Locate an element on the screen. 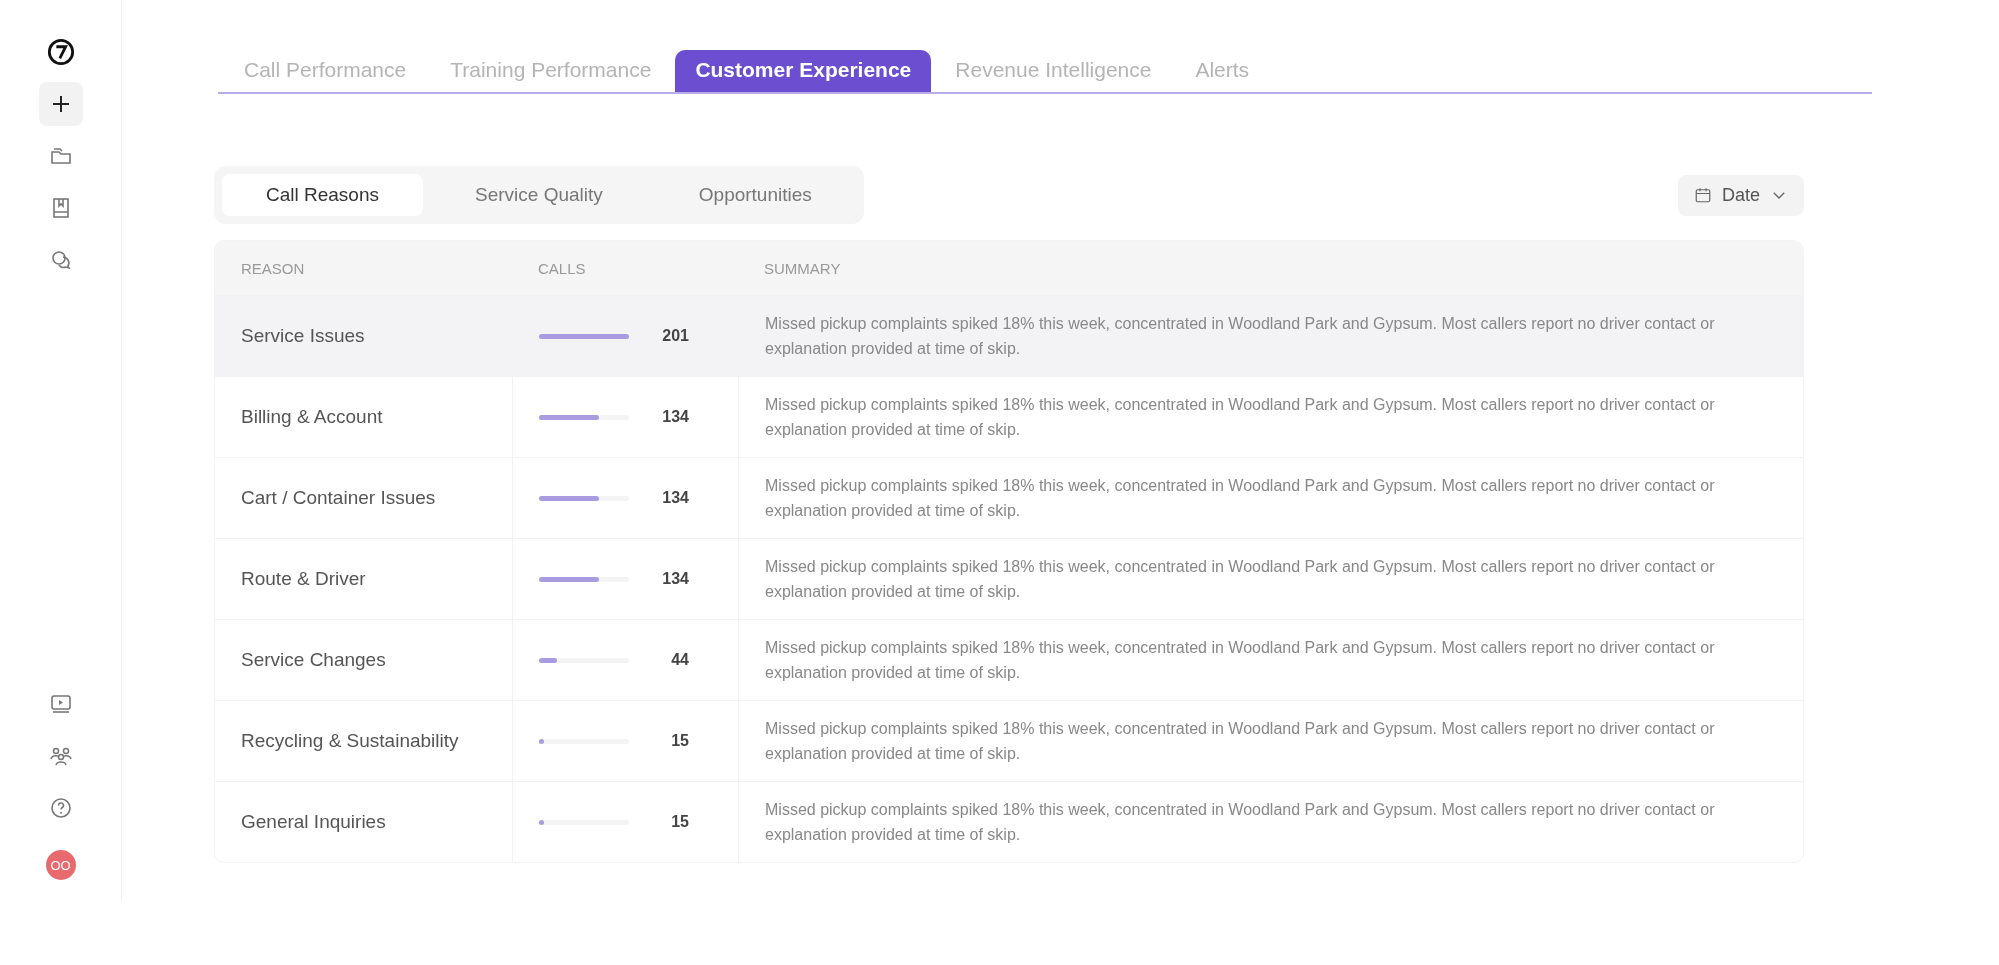 Image resolution: width=1999 pixels, height=965 pixels. reason-text: Recycling & Sustainability is located at coordinates (350, 741).